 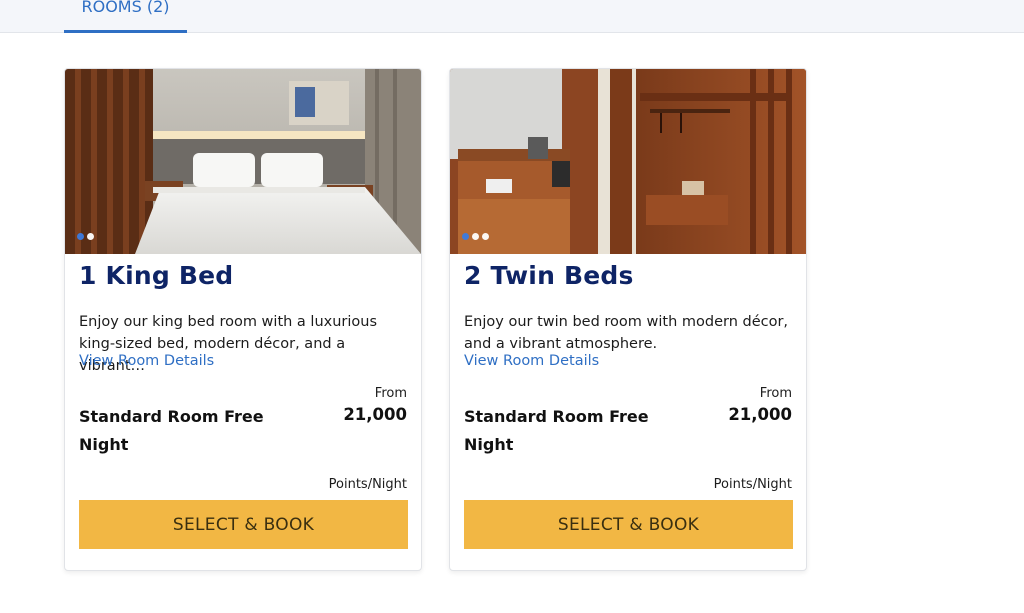 What do you see at coordinates (512, 16) in the screenshot?
I see `tab-bar: ROOMS (2)` at bounding box center [512, 16].